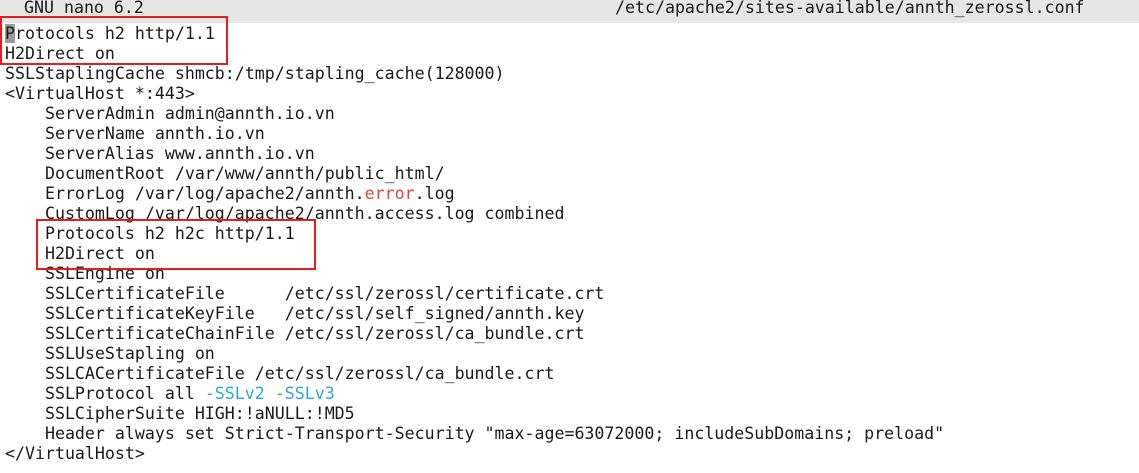 This screenshot has width=1139, height=473. Describe the element at coordinates (269, 393) in the screenshot. I see `syntax-flag: -SSLv2 -SSLv3` at that location.